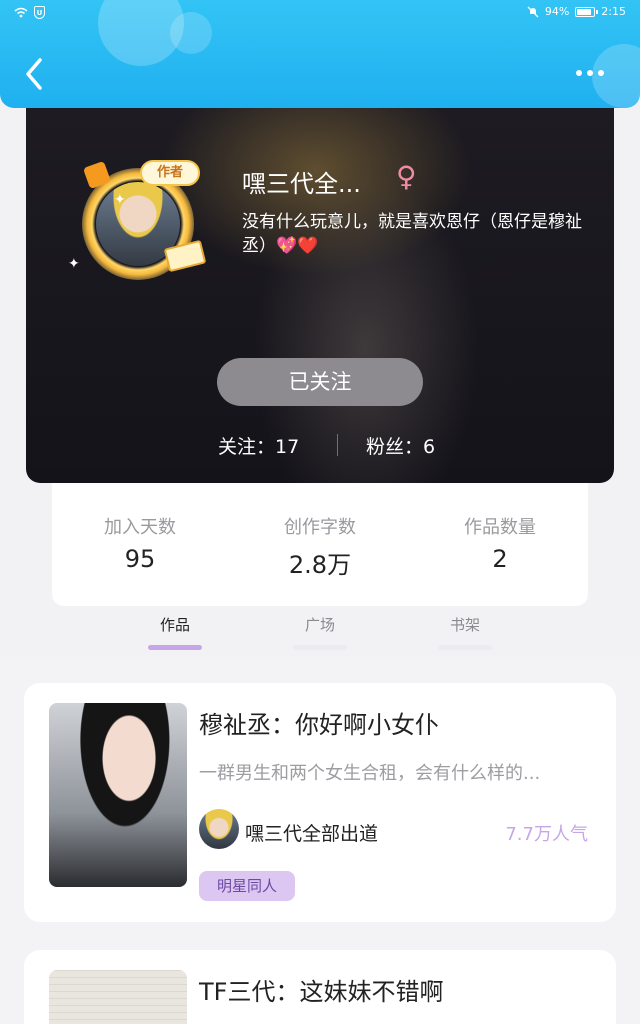 This screenshot has width=640, height=1024. I want to click on clock: 2:15, so click(613, 11).